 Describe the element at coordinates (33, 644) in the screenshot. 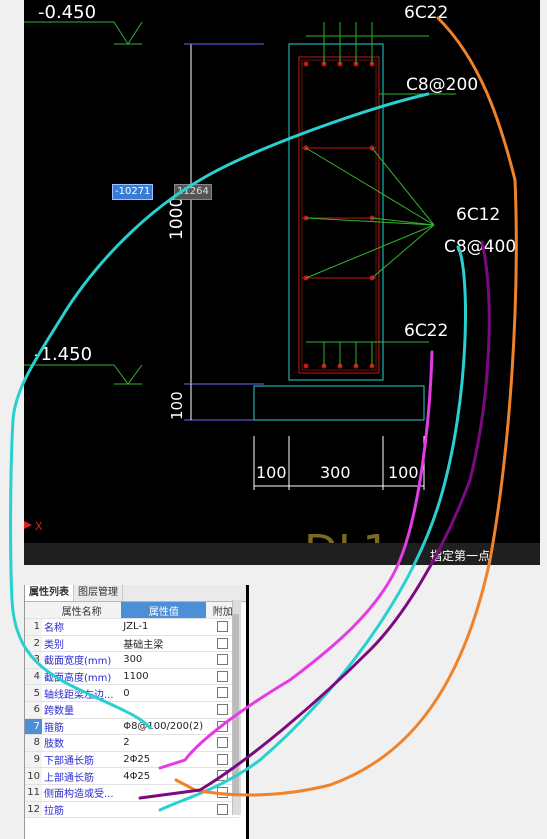

I see `row-number: 2` at that location.